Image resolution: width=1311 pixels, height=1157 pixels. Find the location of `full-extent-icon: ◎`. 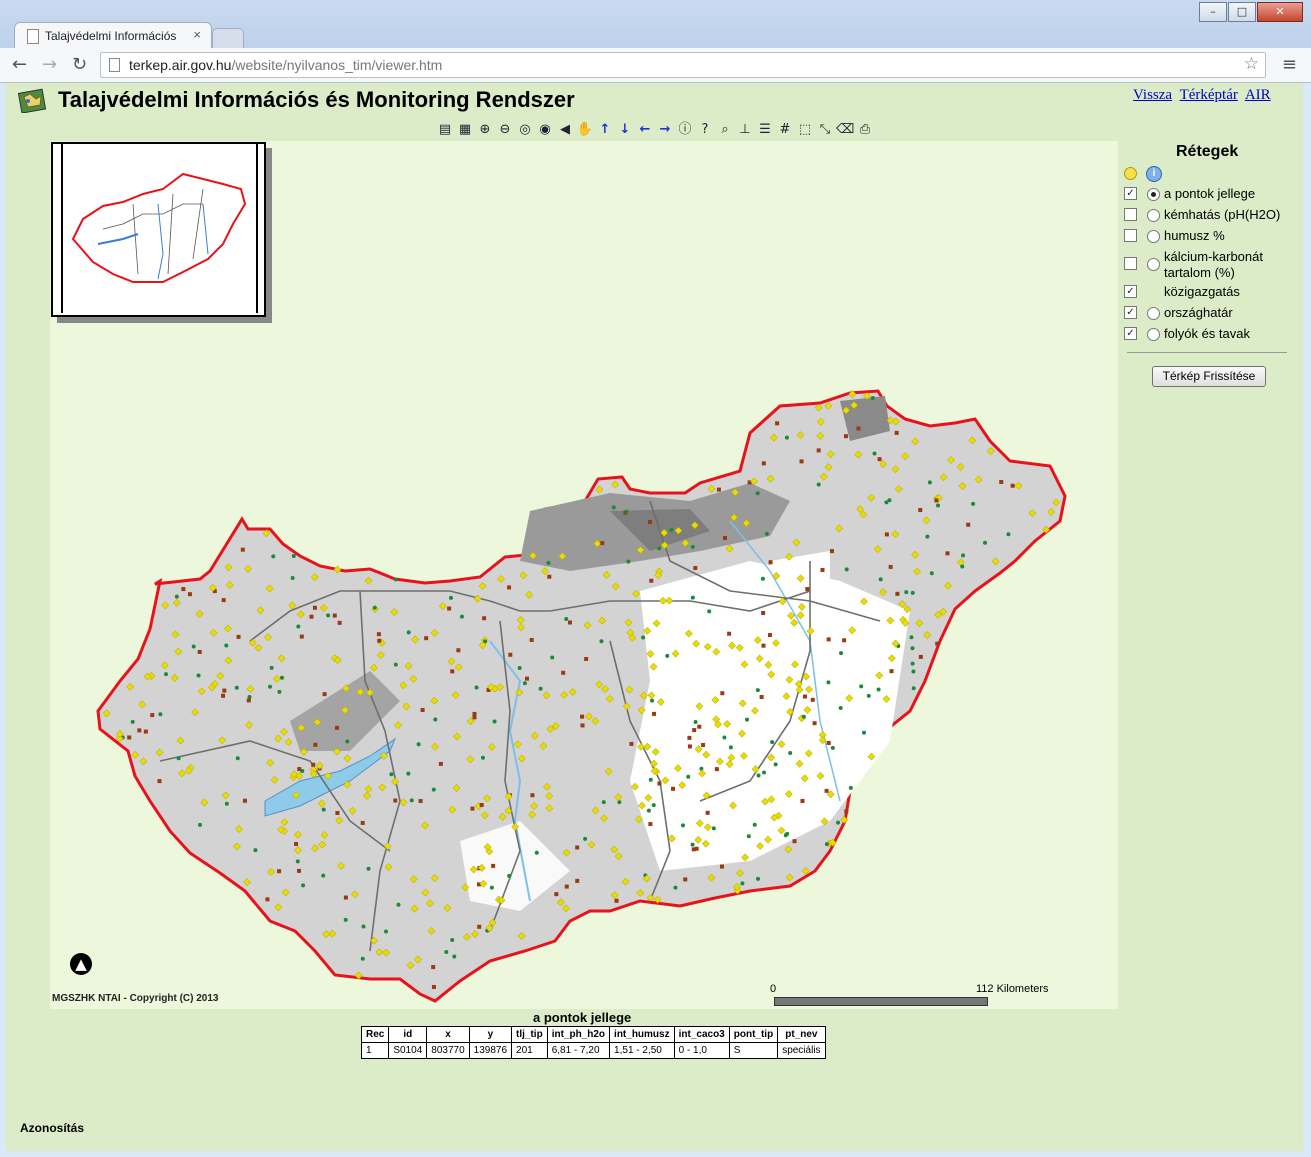

full-extent-icon: ◎ is located at coordinates (525, 129).